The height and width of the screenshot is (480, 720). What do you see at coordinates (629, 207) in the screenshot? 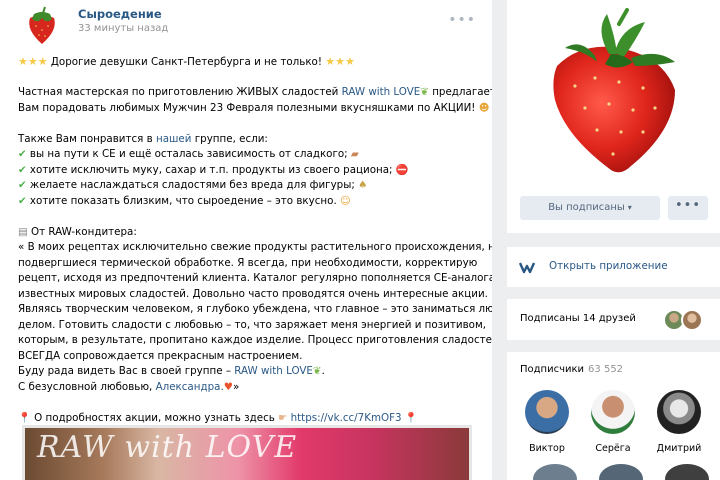
I see `chevron-down-icon: ▾` at bounding box center [629, 207].